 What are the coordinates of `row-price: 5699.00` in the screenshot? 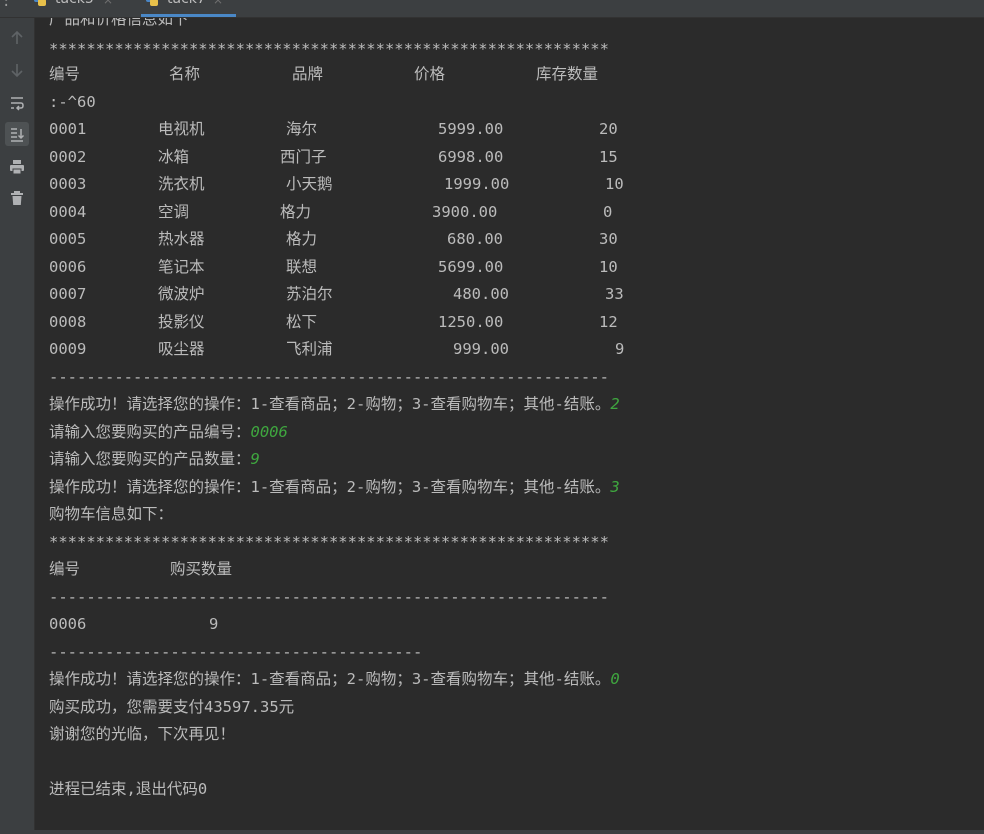 It's located at (471, 267).